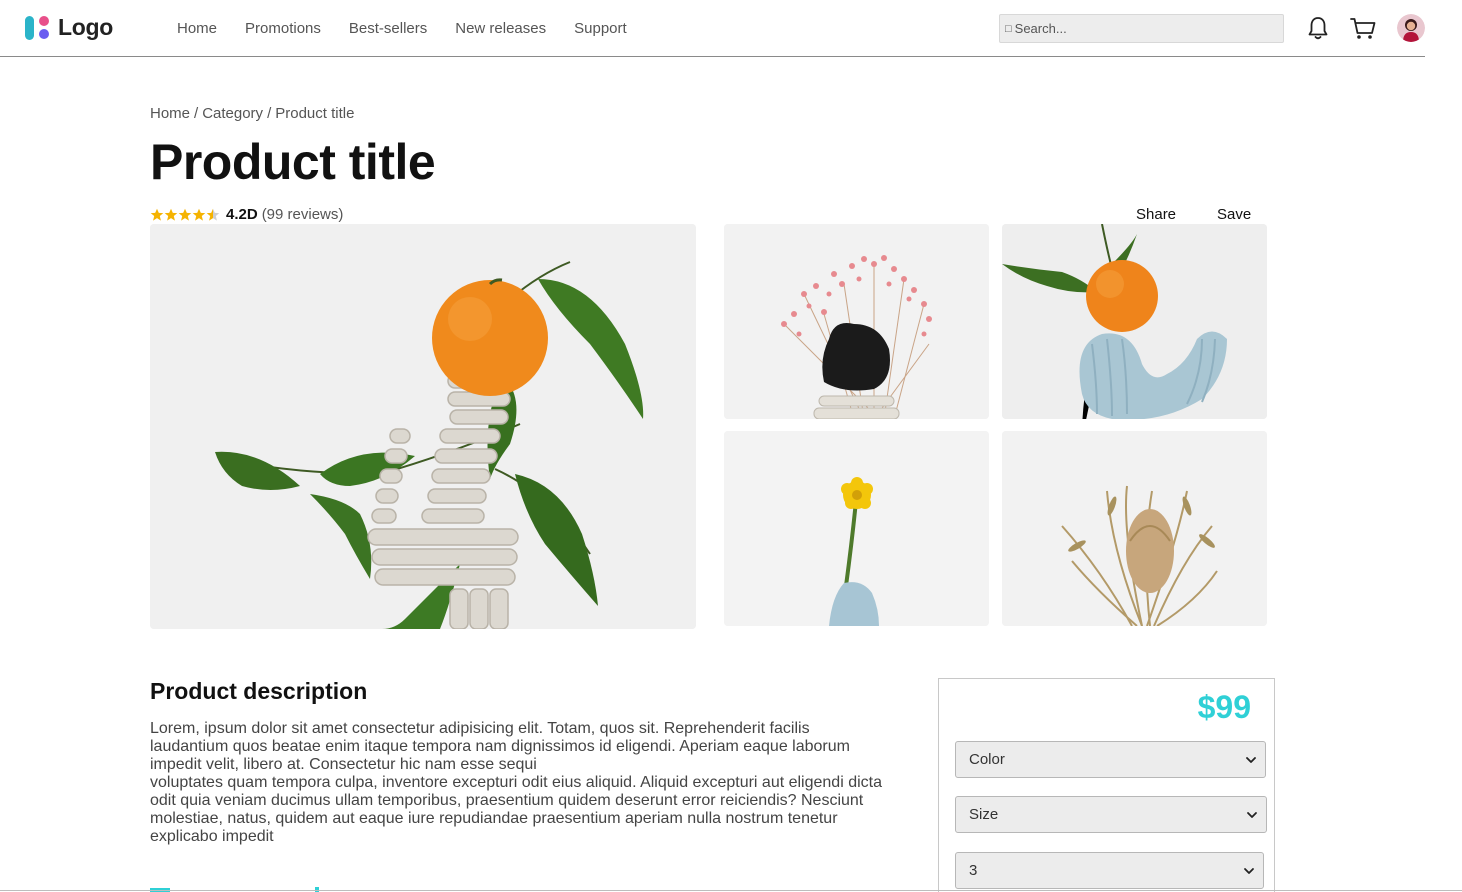 The width and height of the screenshot is (1462, 892). Describe the element at coordinates (197, 28) in the screenshot. I see `nav-home: Home` at that location.